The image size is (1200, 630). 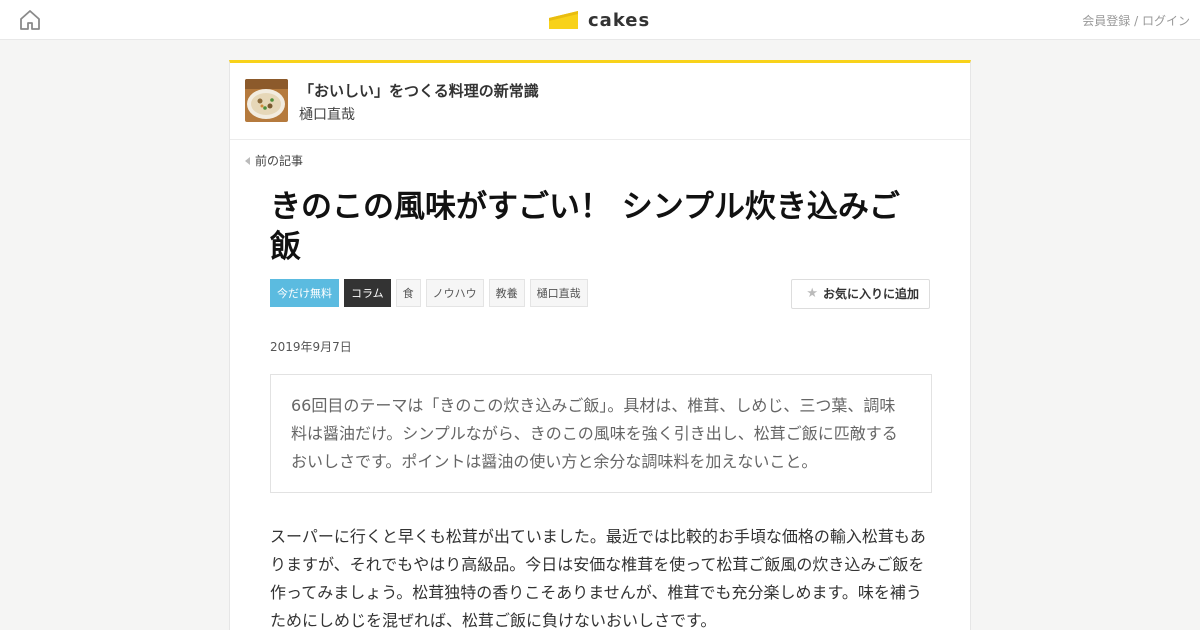 What do you see at coordinates (327, 114) in the screenshot?
I see `series-author: 樋口直哉` at bounding box center [327, 114].